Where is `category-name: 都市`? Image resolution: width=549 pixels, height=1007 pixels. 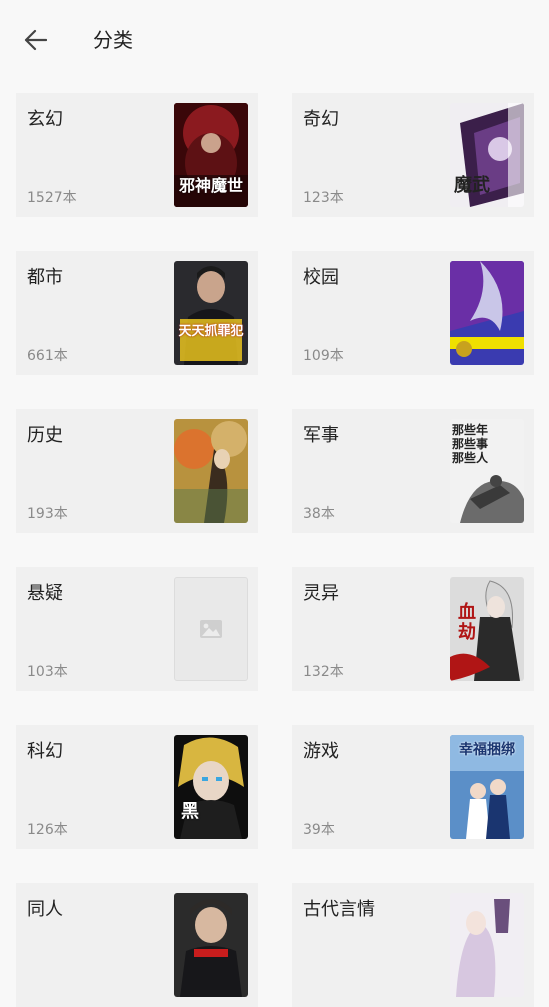 category-name: 都市 is located at coordinates (45, 277).